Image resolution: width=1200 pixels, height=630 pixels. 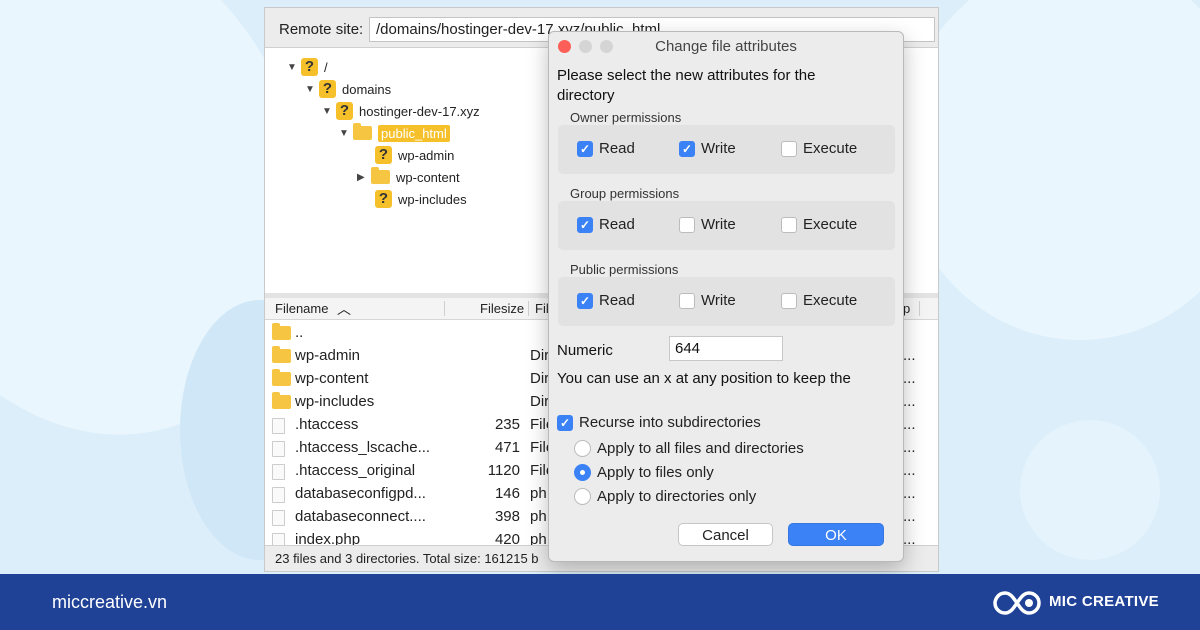 I want to click on file-name: .htaccess_original, so click(x=355, y=470).